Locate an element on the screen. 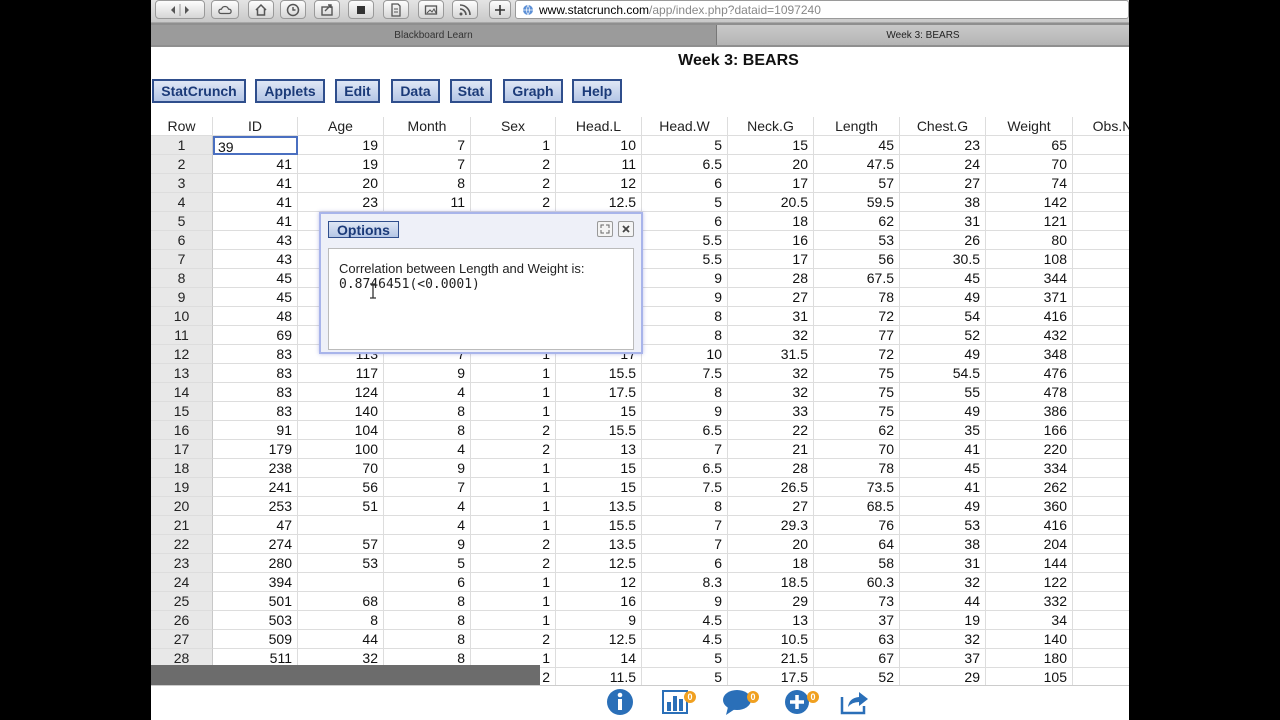  icloud-button is located at coordinates (225, 9).